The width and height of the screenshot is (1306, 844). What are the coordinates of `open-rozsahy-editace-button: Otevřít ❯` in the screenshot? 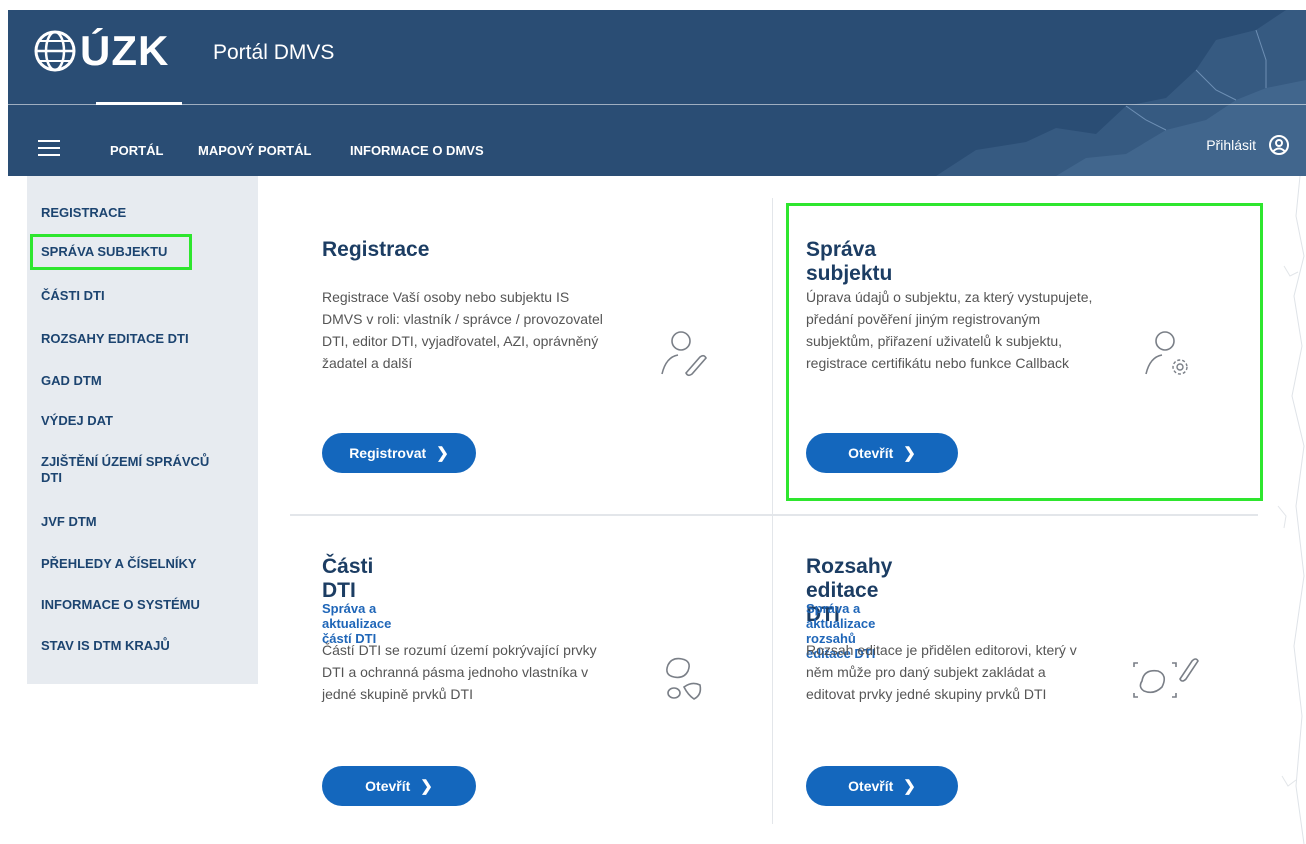 It's located at (882, 786).